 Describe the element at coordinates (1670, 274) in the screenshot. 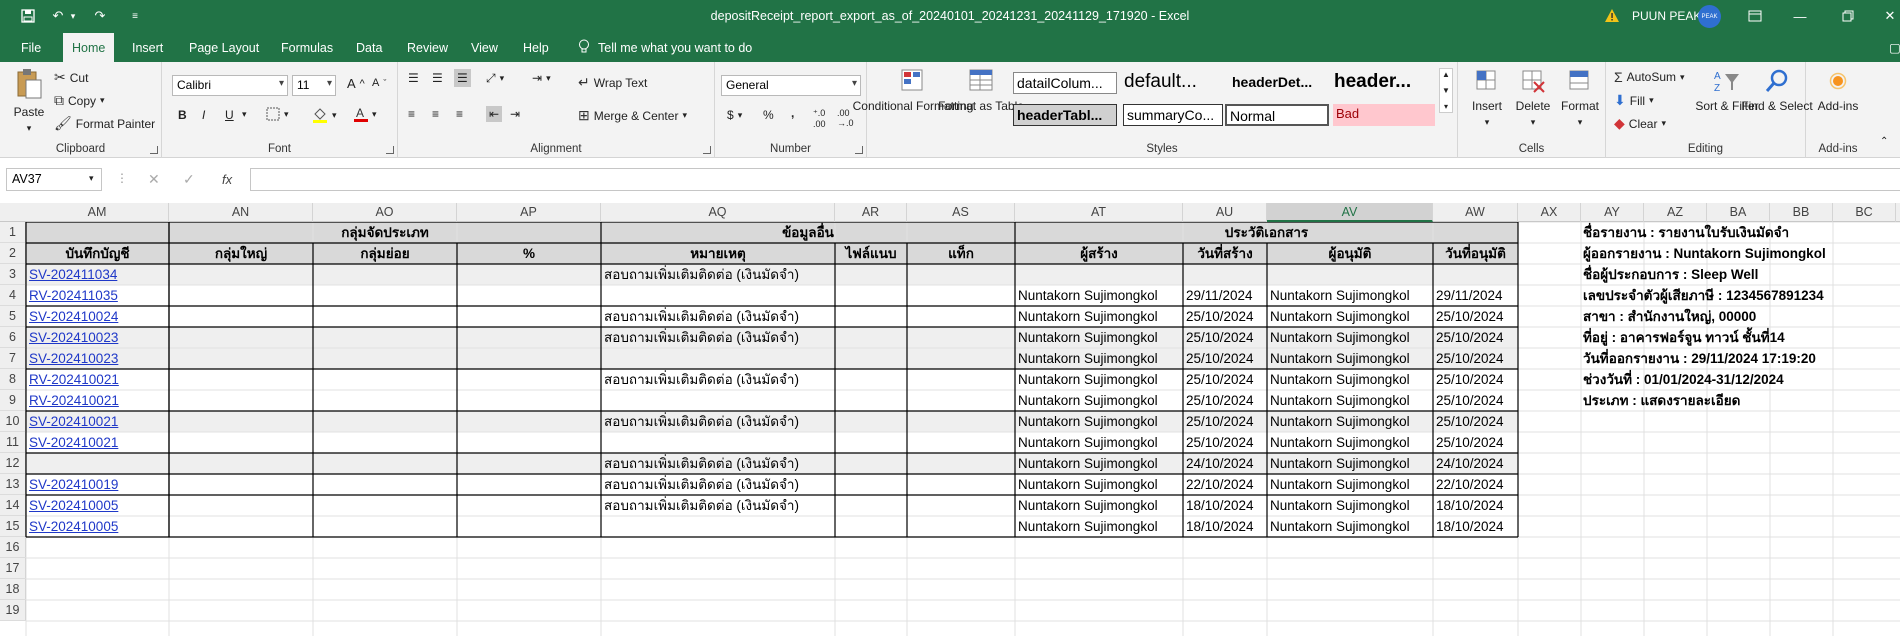

I see `report-info-line: ชื่อผู้ประกอบการ : Sleep Well` at that location.